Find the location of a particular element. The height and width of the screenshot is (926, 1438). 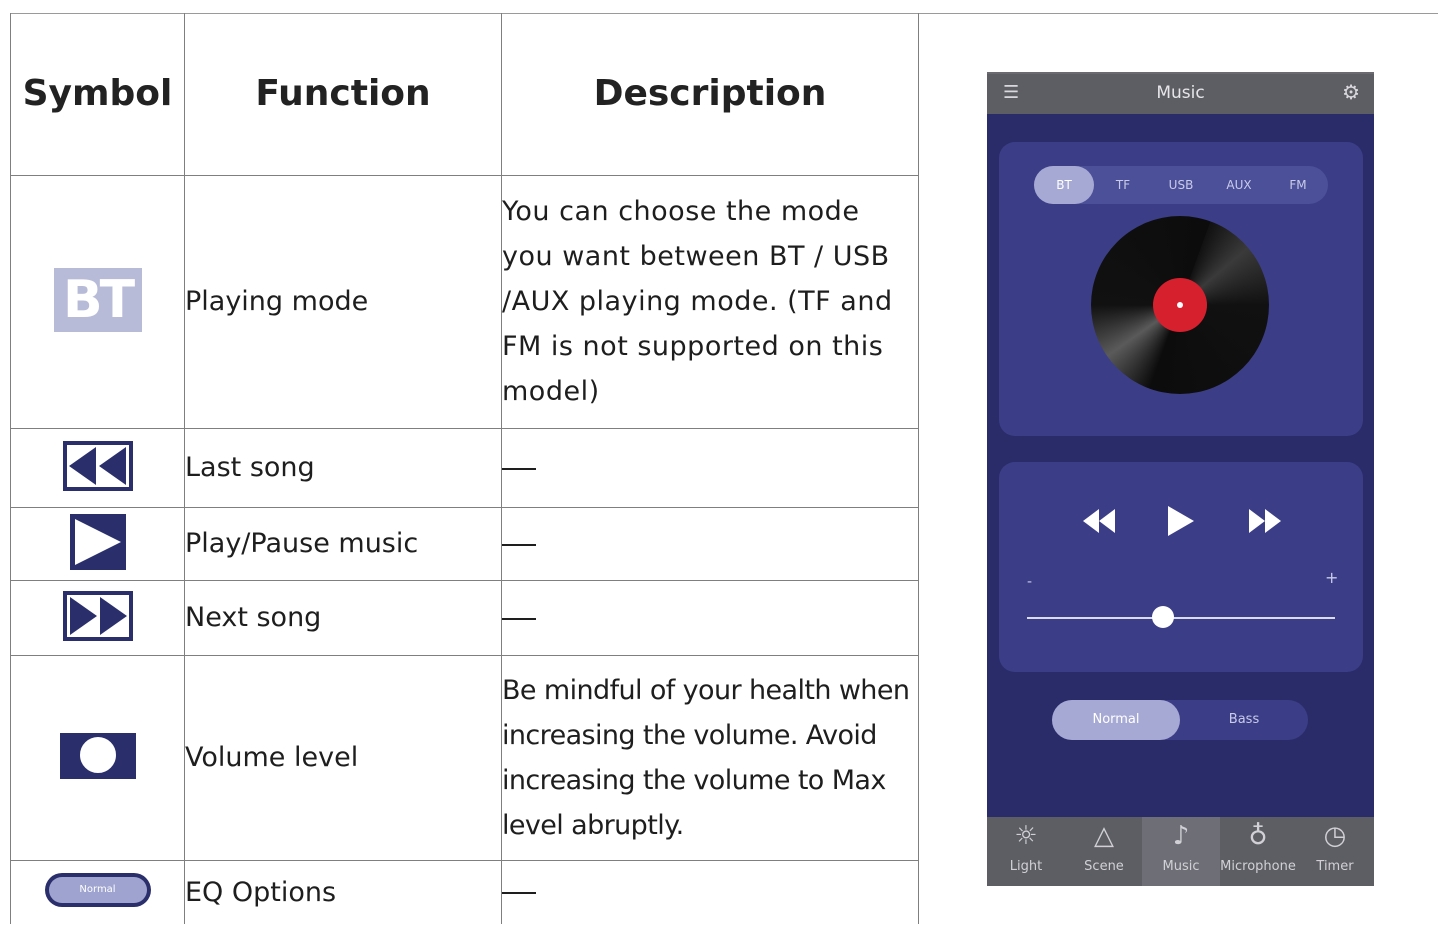

microphone-icon: ♁ is located at coordinates (1258, 836).